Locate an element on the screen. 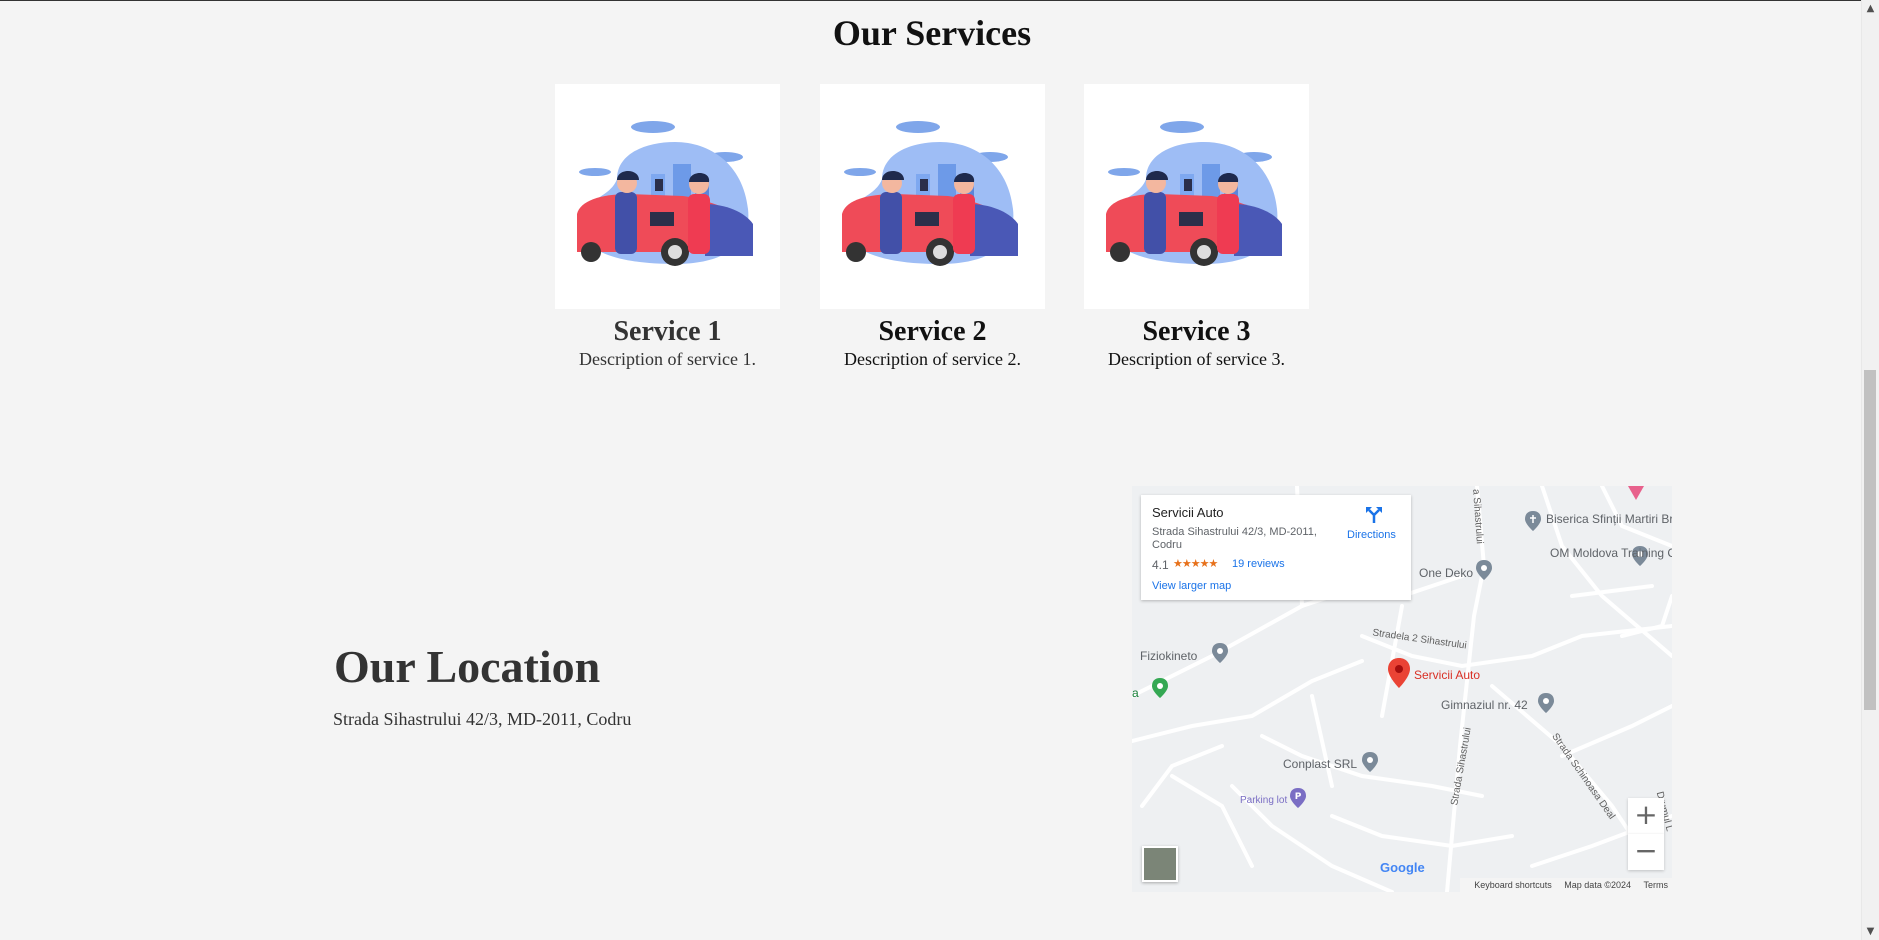 Image resolution: width=1879 pixels, height=940 pixels. service-2-title: Service 2 is located at coordinates (932, 331).